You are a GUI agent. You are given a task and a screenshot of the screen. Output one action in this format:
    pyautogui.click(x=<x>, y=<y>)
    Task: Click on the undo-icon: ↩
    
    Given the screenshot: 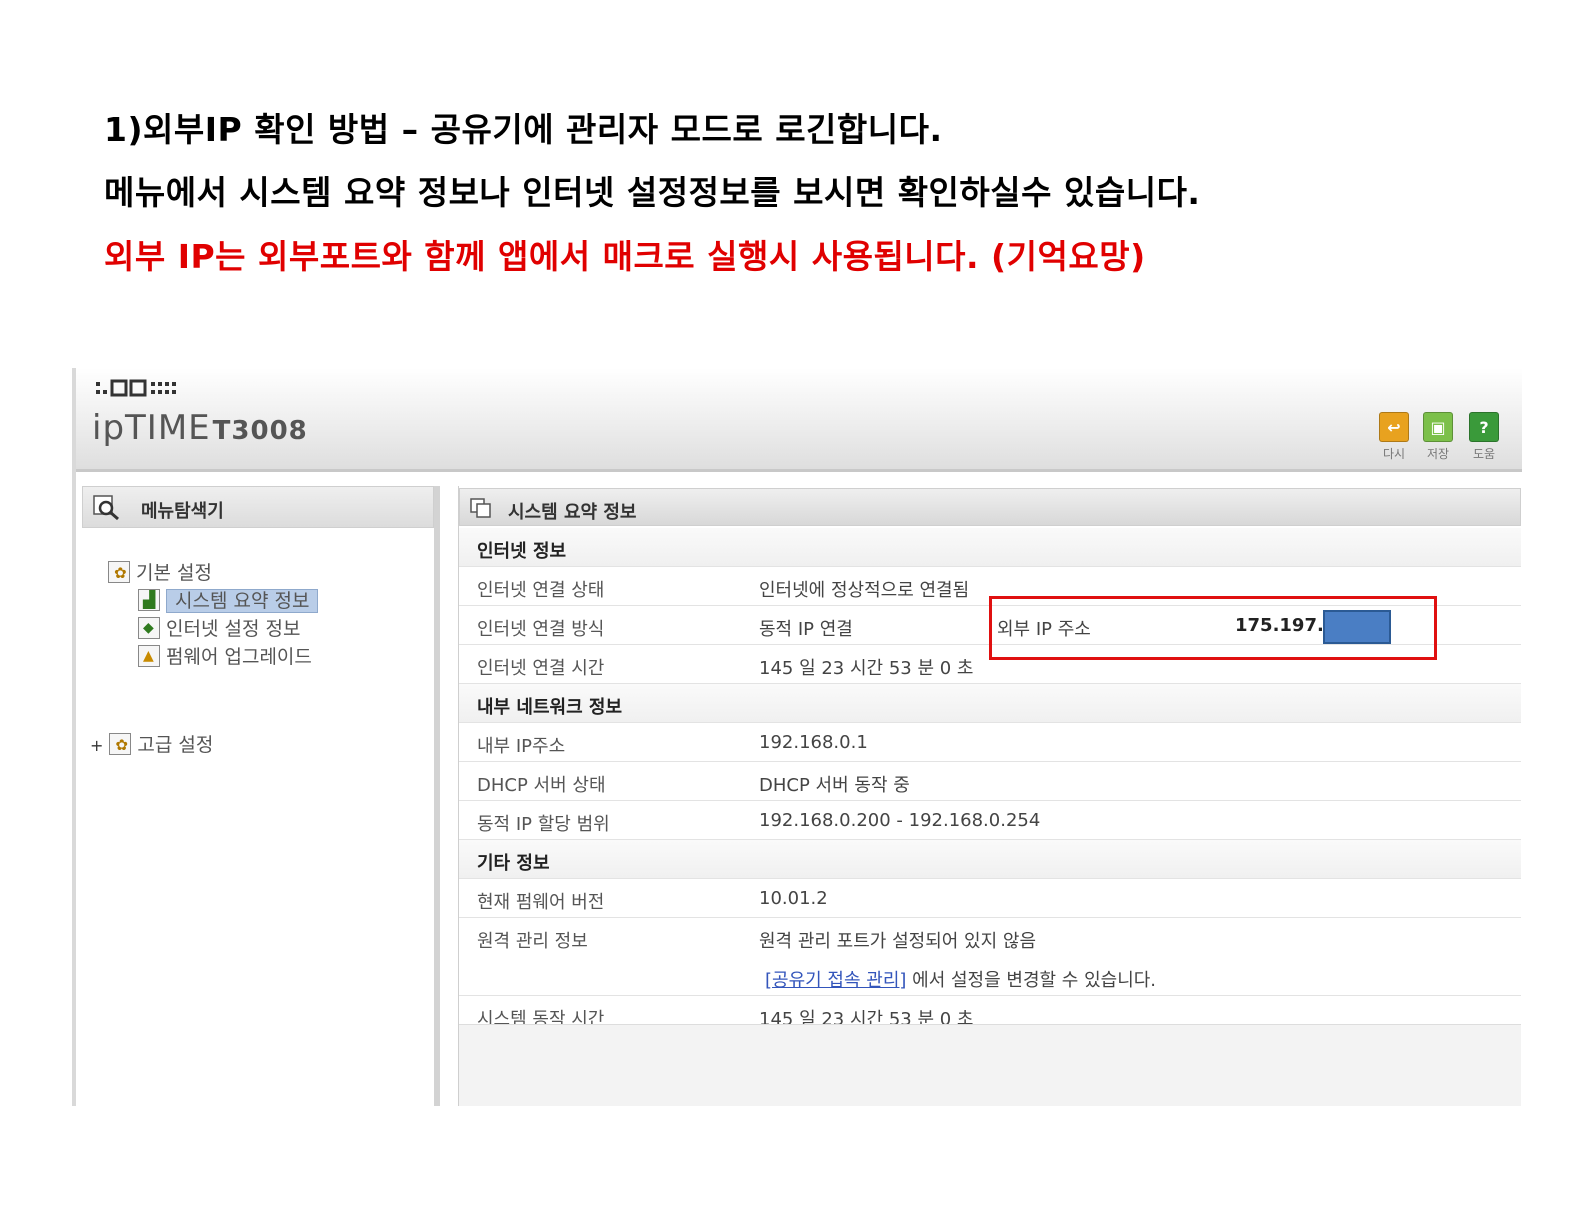 What is the action you would take?
    pyautogui.click(x=1394, y=427)
    